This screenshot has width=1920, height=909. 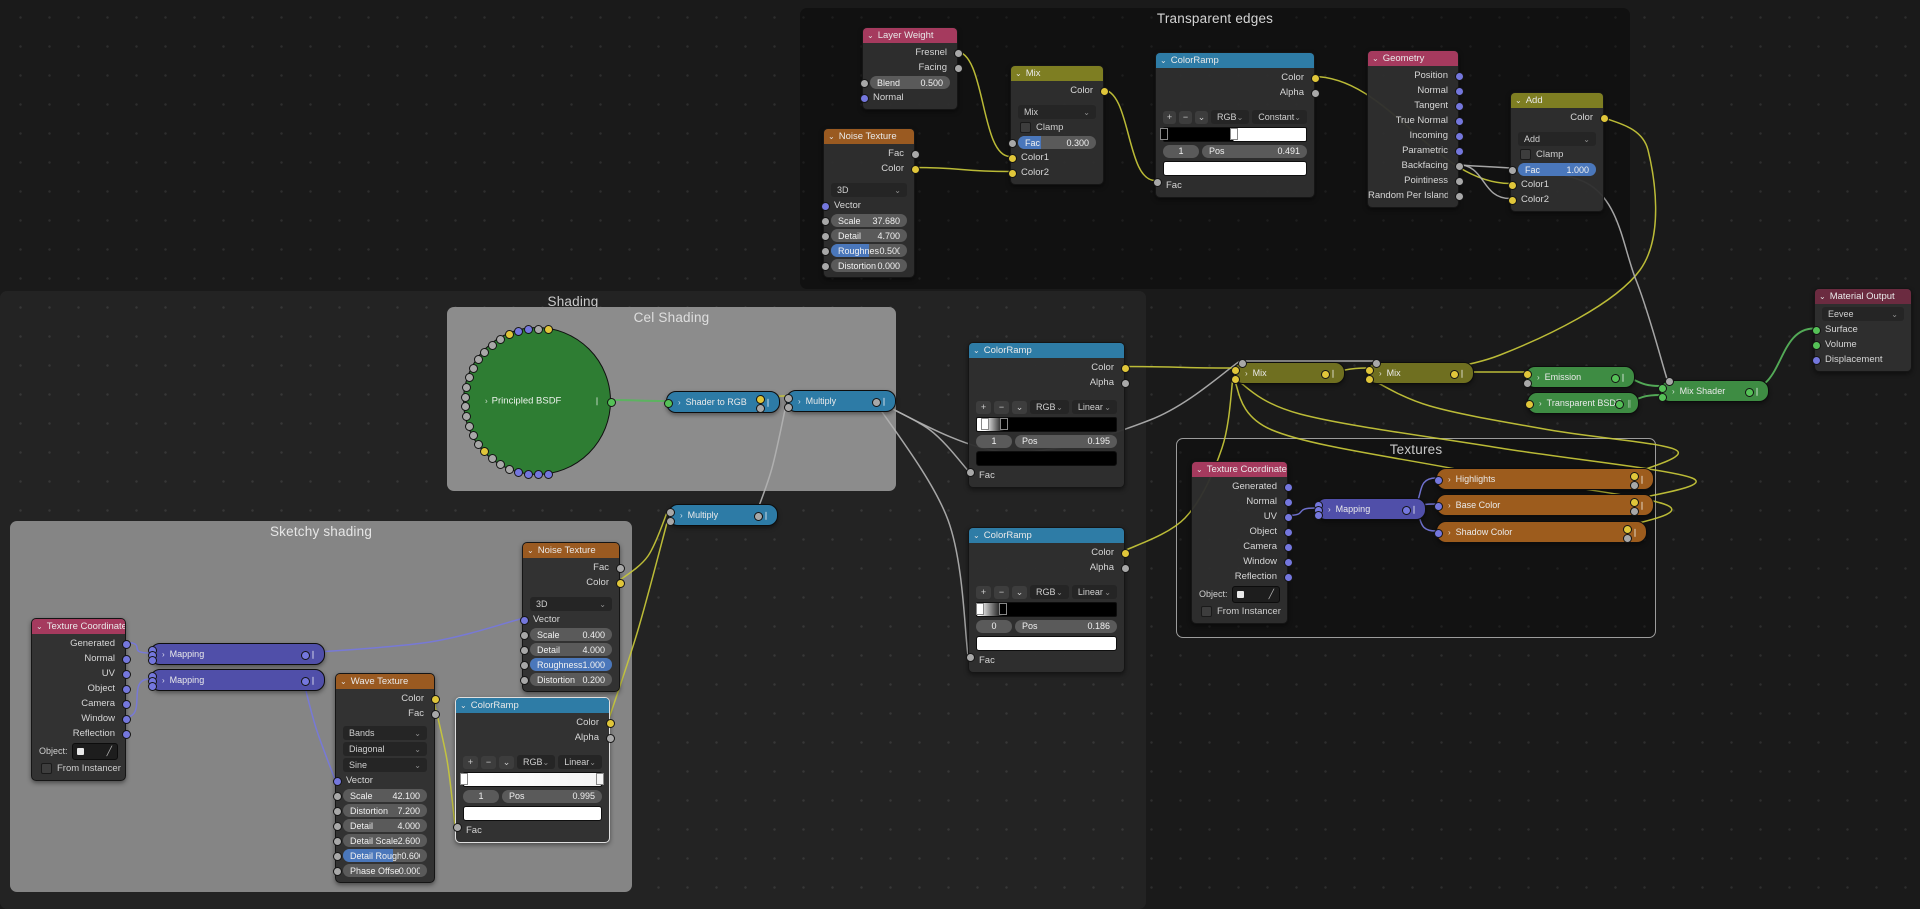 What do you see at coordinates (1046, 350) in the screenshot?
I see `node-header-colorramp-mid: ⌄ ColorRamp` at bounding box center [1046, 350].